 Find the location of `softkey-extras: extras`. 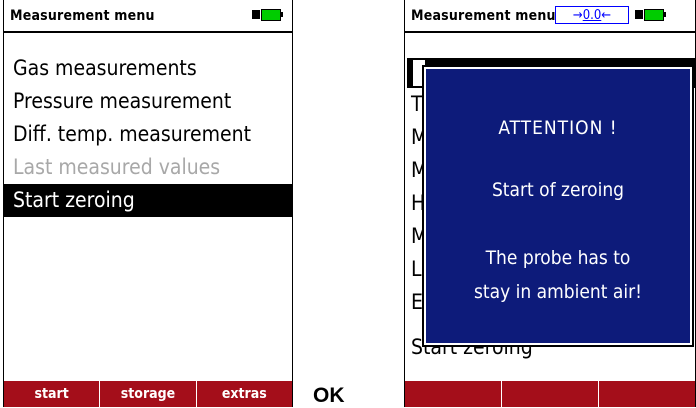

softkey-extras: extras is located at coordinates (243, 394).